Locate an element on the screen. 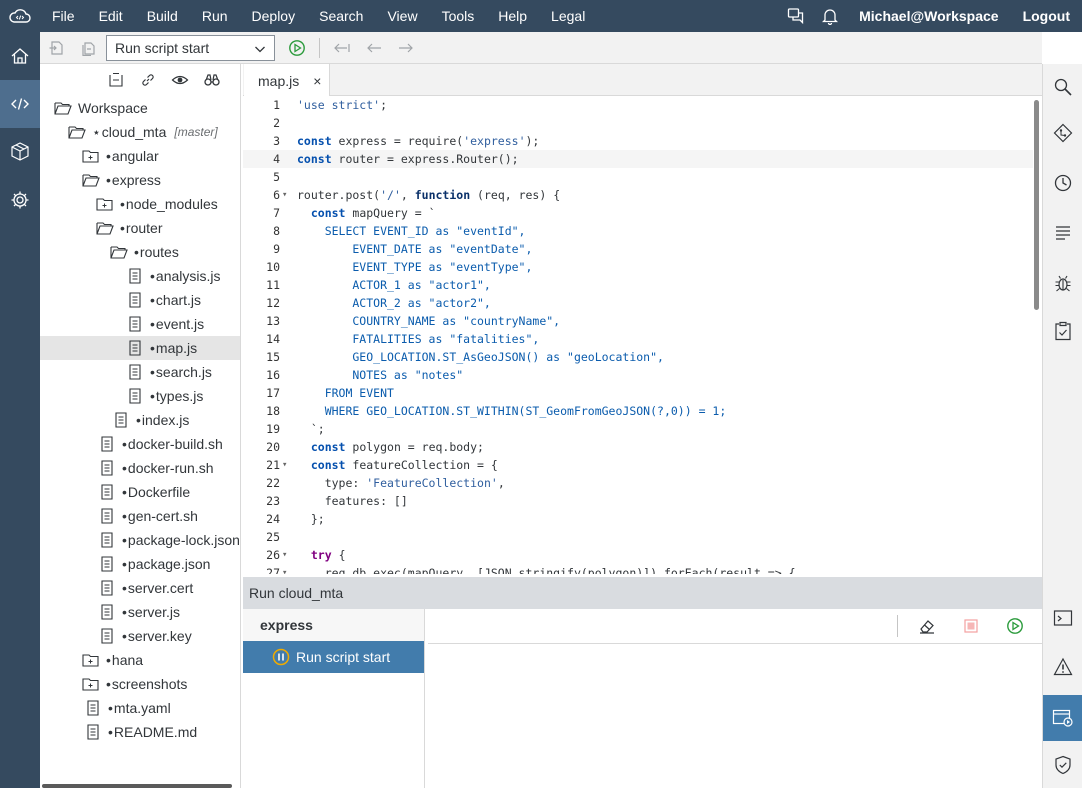 This screenshot has height=788, width=1082. tree-folder-cloud-mta: ⋆ cloud_mta [master] is located at coordinates (140, 132).